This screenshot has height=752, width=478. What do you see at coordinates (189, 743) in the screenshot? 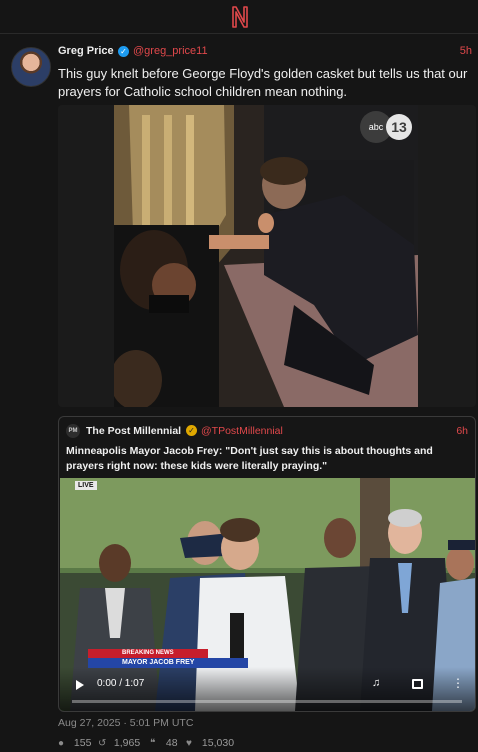
I see `heart-icon: ♥` at bounding box center [189, 743].